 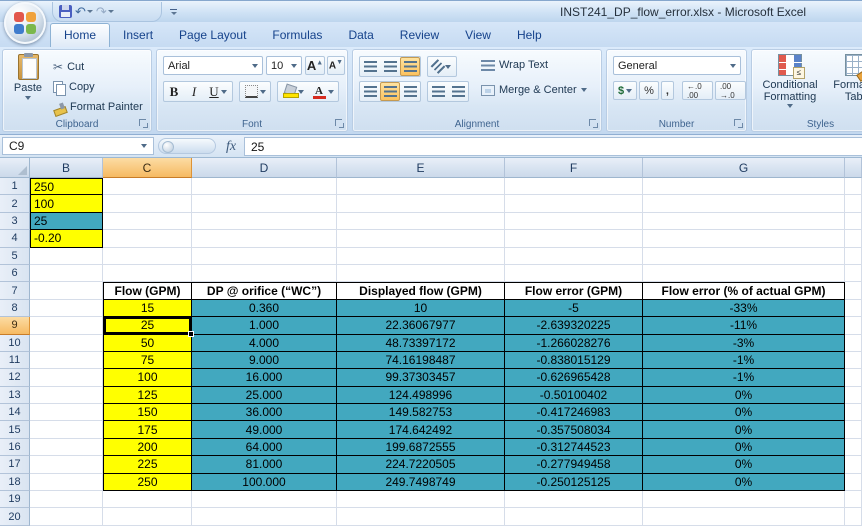 I want to click on cell-C7: Flow (GPM), so click(x=147, y=291).